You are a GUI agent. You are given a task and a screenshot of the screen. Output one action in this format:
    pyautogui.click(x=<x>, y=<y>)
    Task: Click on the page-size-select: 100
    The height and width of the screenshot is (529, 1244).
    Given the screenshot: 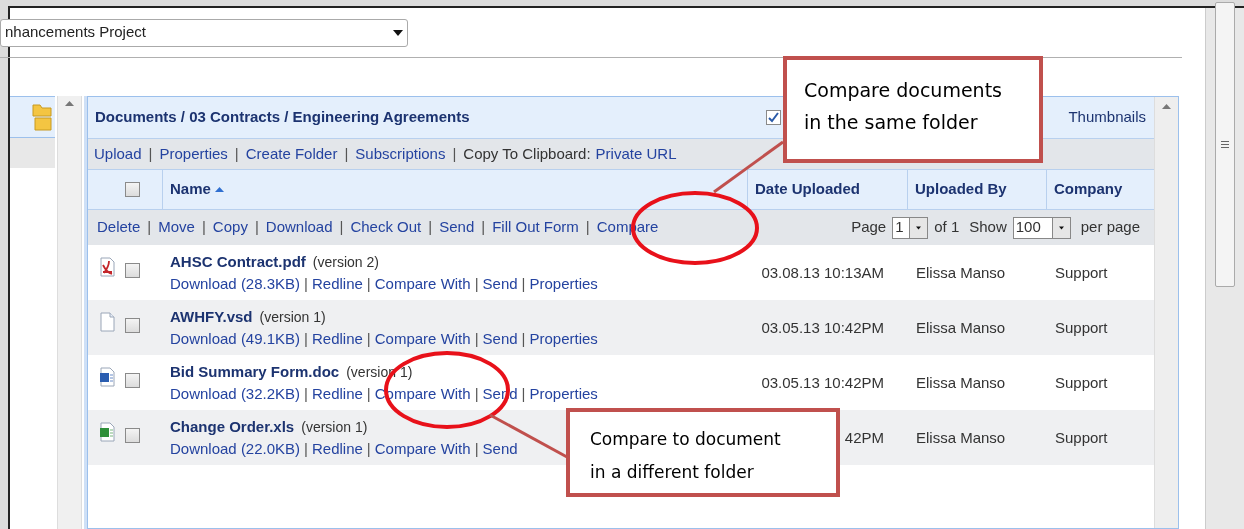 What is the action you would take?
    pyautogui.click(x=1041, y=227)
    